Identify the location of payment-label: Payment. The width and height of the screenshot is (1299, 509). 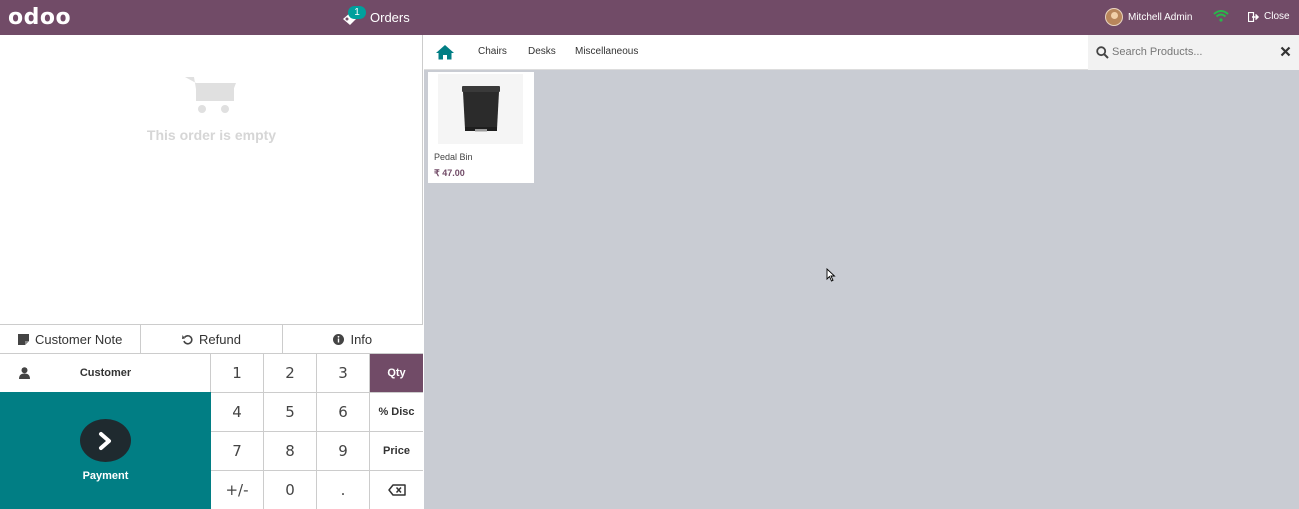
(105, 476).